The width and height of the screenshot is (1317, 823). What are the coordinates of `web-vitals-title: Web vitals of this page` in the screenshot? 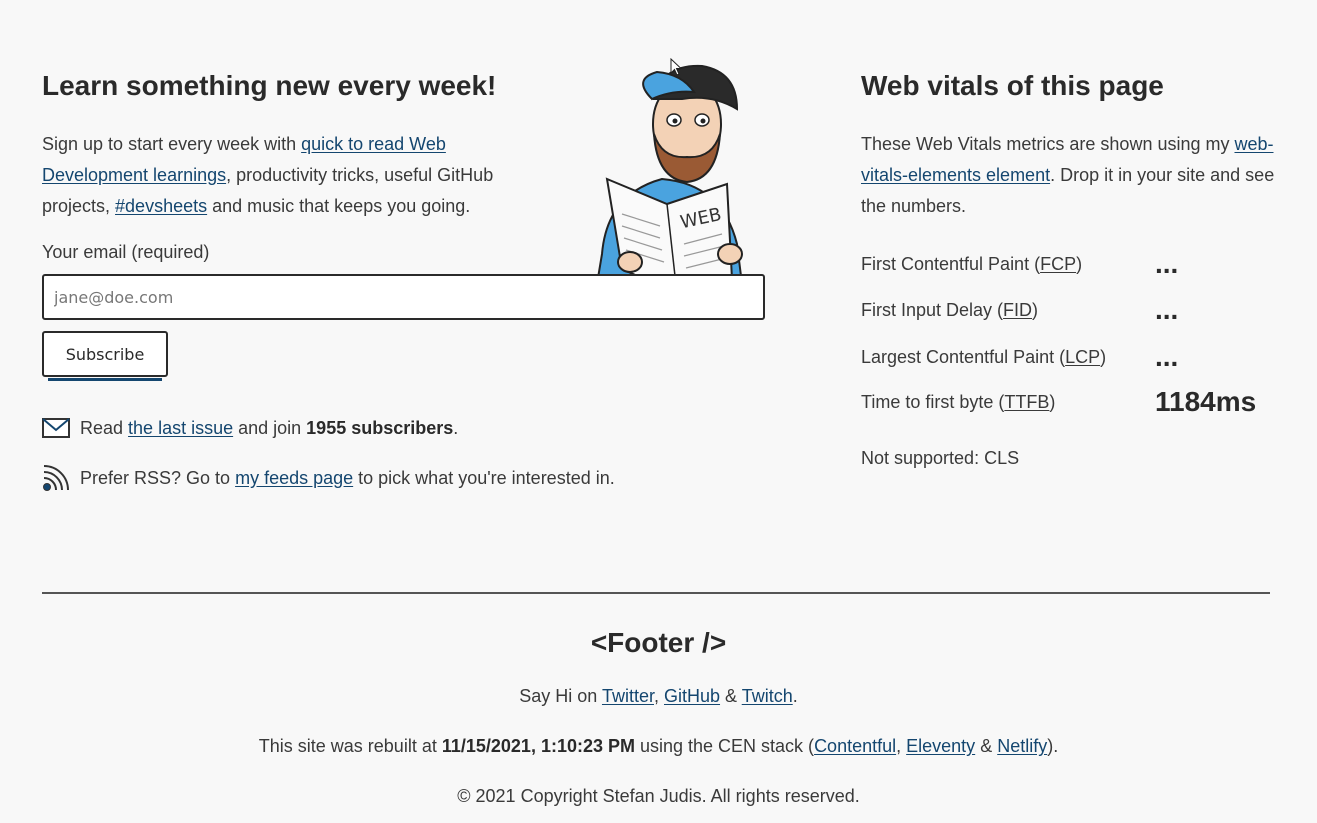 It's located at (1012, 85).